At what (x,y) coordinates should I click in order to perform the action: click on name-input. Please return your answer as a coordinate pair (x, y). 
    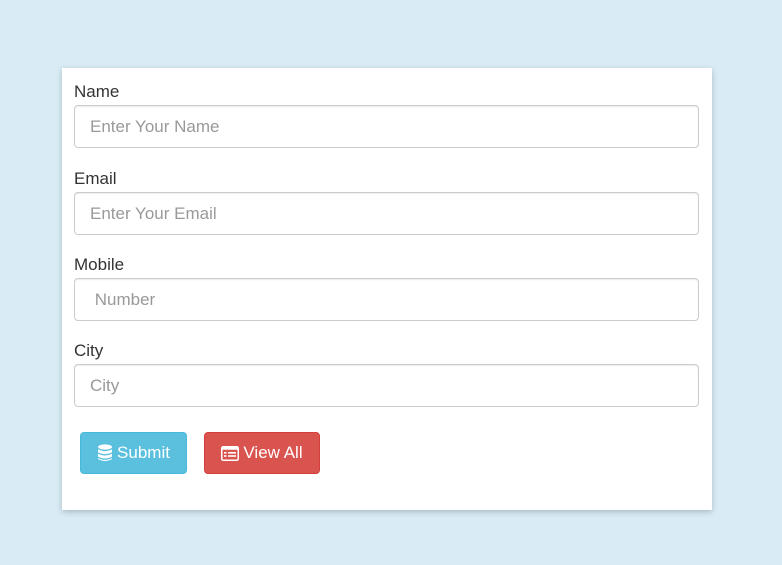
    Looking at the image, I should click on (386, 126).